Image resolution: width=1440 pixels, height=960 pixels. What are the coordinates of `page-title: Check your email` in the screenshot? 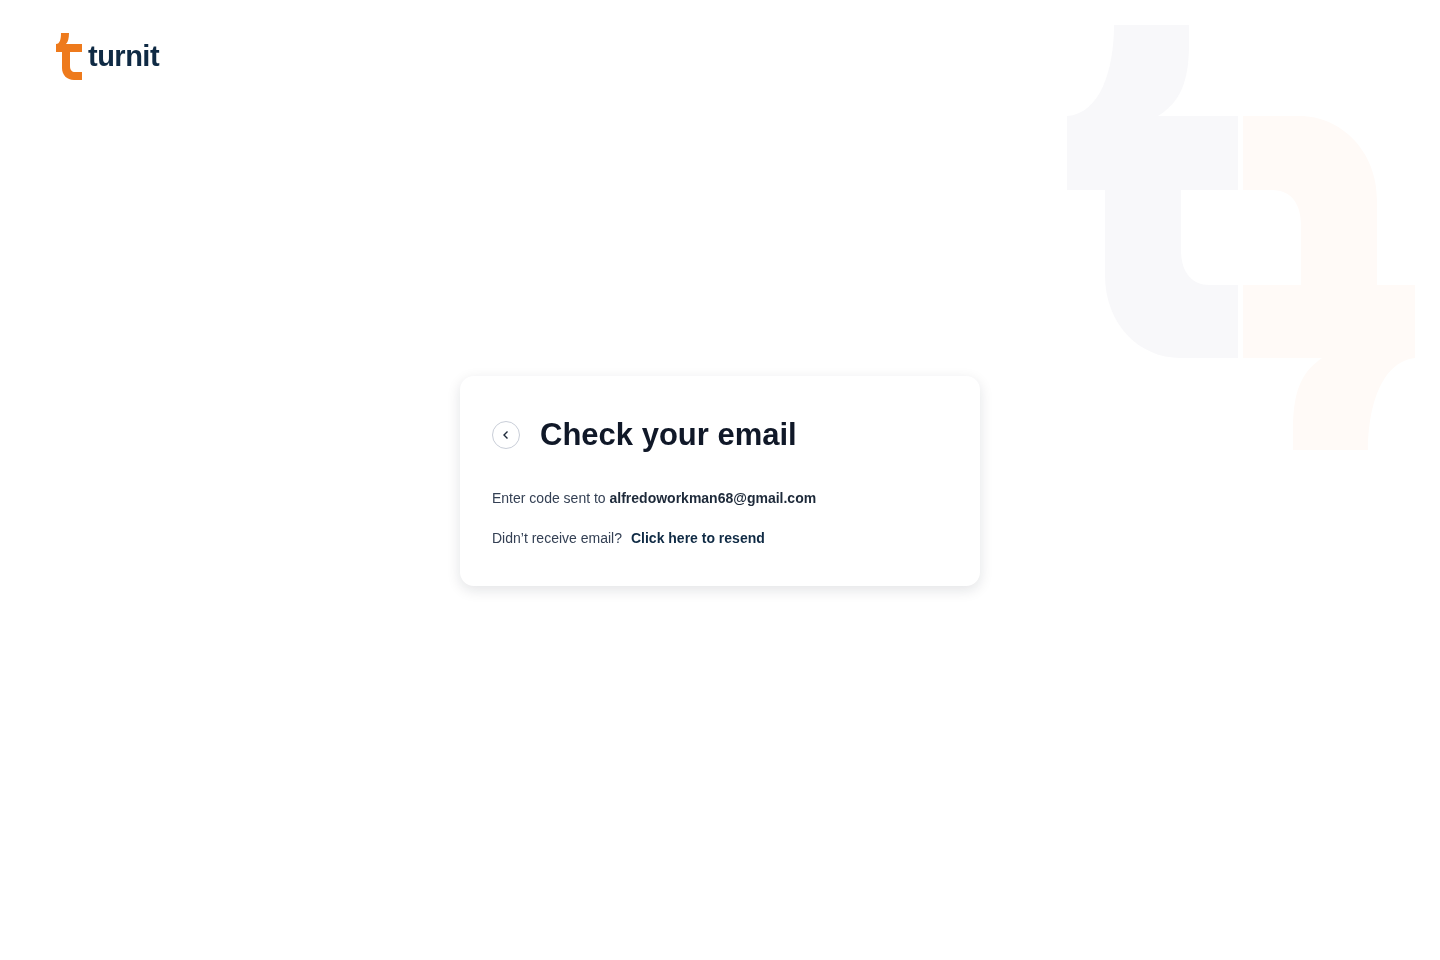 It's located at (668, 435).